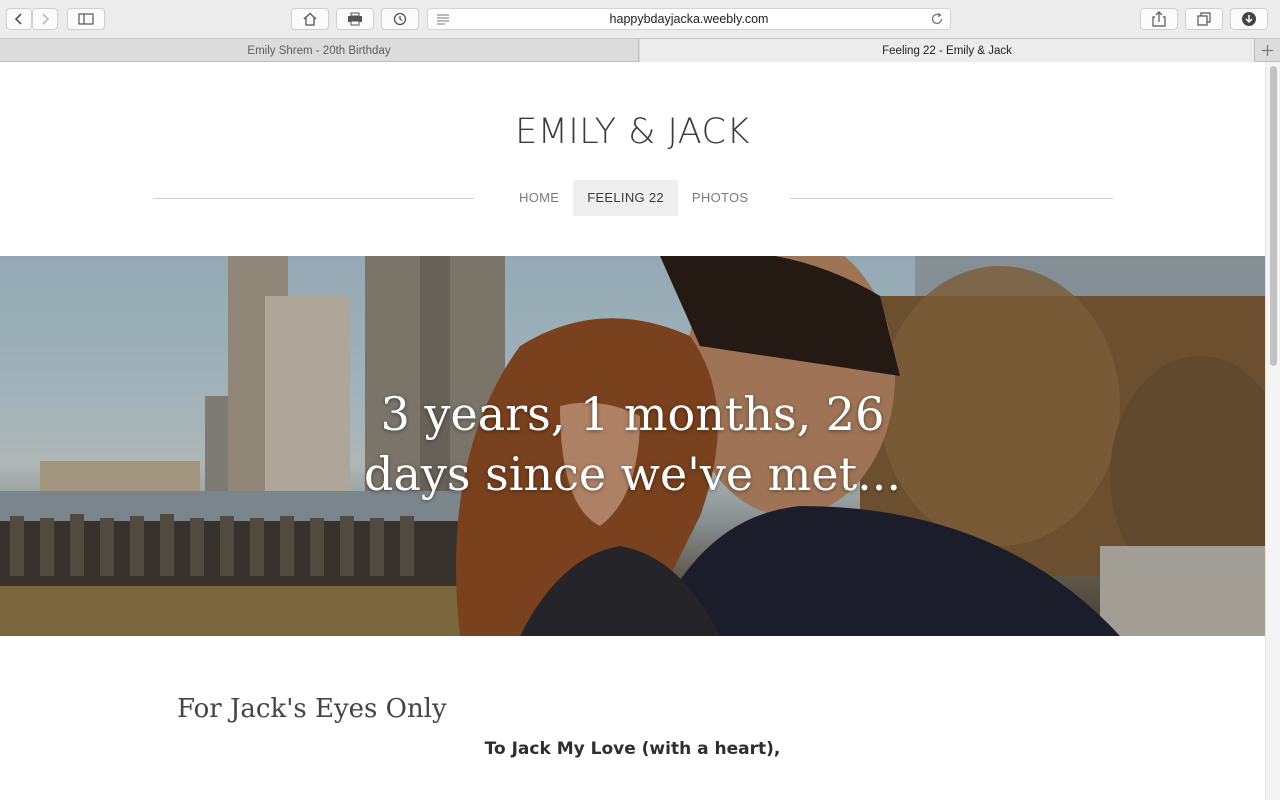 This screenshot has width=1280, height=800. I want to click on printer-icon, so click(355, 19).